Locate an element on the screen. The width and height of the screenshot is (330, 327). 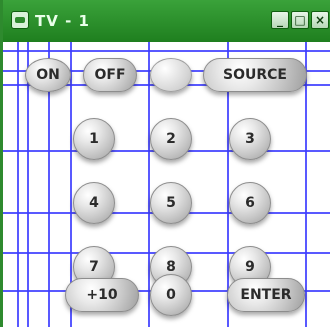
enter-label: ENTER is located at coordinates (266, 295).